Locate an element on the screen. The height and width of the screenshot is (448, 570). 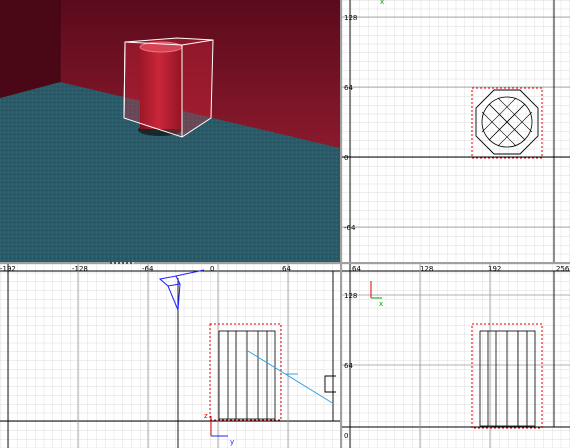
svg-text: x is located at coordinates (382, 3).